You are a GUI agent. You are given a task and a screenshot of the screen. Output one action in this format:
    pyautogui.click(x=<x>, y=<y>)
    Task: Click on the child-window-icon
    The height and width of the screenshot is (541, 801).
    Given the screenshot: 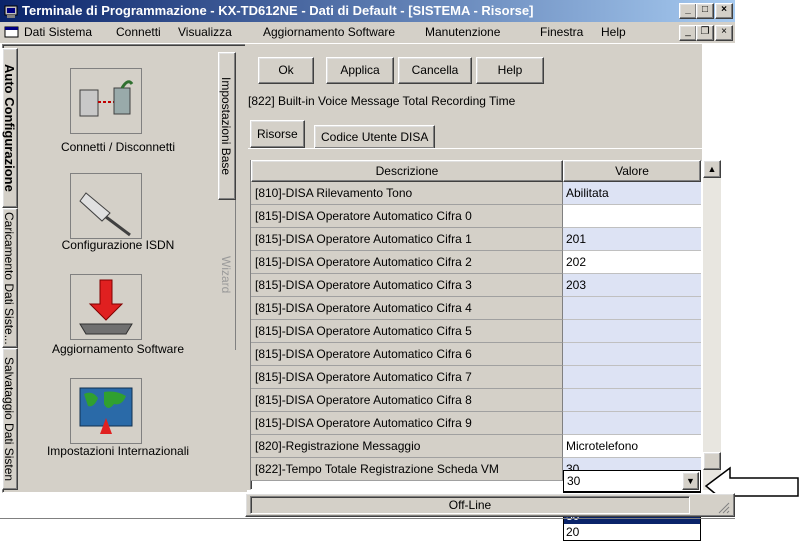 What is the action you would take?
    pyautogui.click(x=12, y=32)
    